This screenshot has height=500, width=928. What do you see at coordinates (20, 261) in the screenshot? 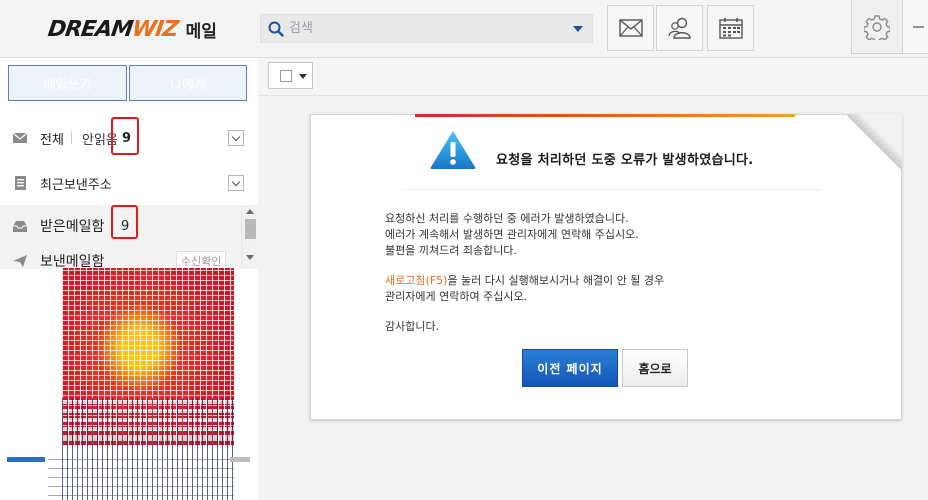
I see `send-icon` at bounding box center [20, 261].